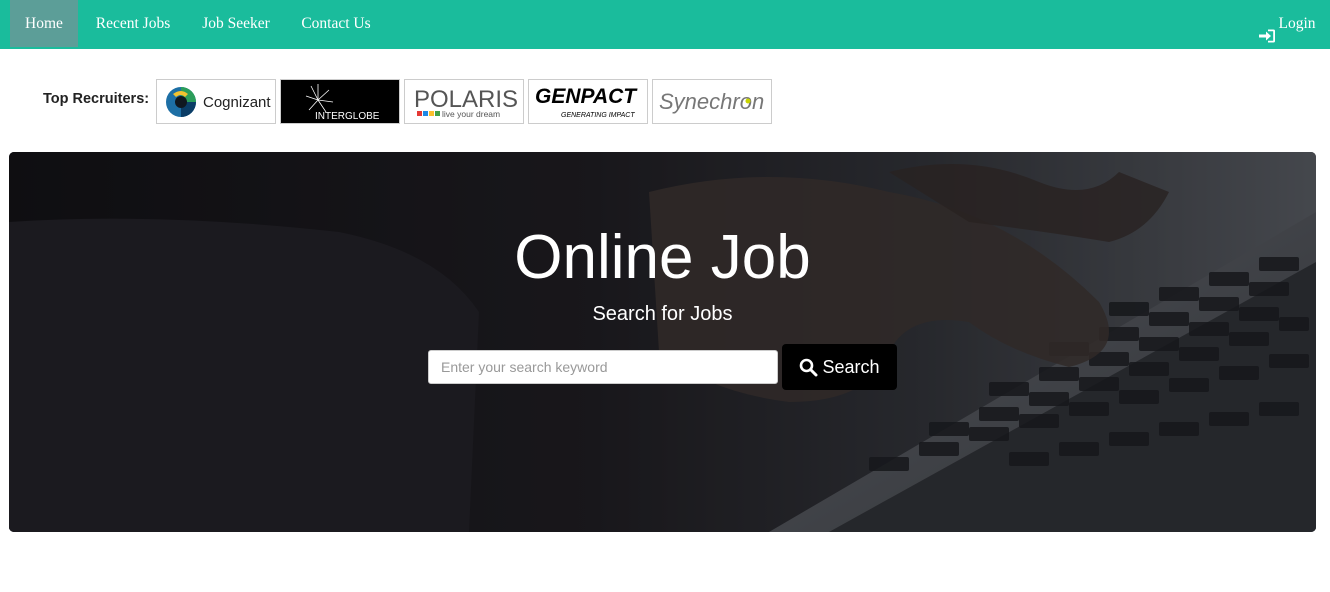 The width and height of the screenshot is (1330, 592). What do you see at coordinates (347, 116) in the screenshot?
I see `interglobe-text: INTERGLOBE` at bounding box center [347, 116].